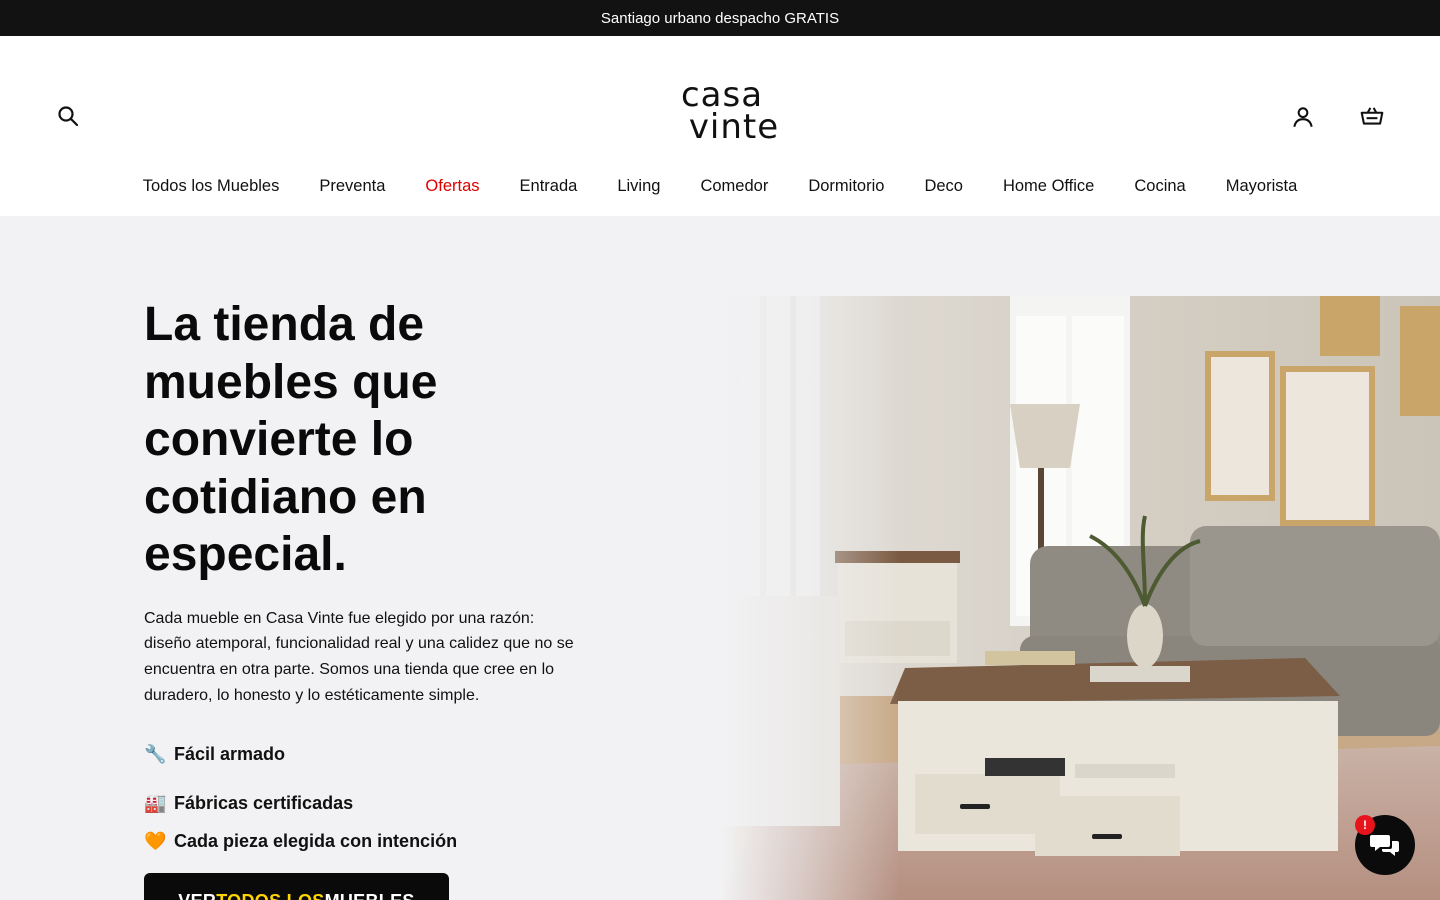  Describe the element at coordinates (638, 186) in the screenshot. I see `nav-item-living: Living` at that location.